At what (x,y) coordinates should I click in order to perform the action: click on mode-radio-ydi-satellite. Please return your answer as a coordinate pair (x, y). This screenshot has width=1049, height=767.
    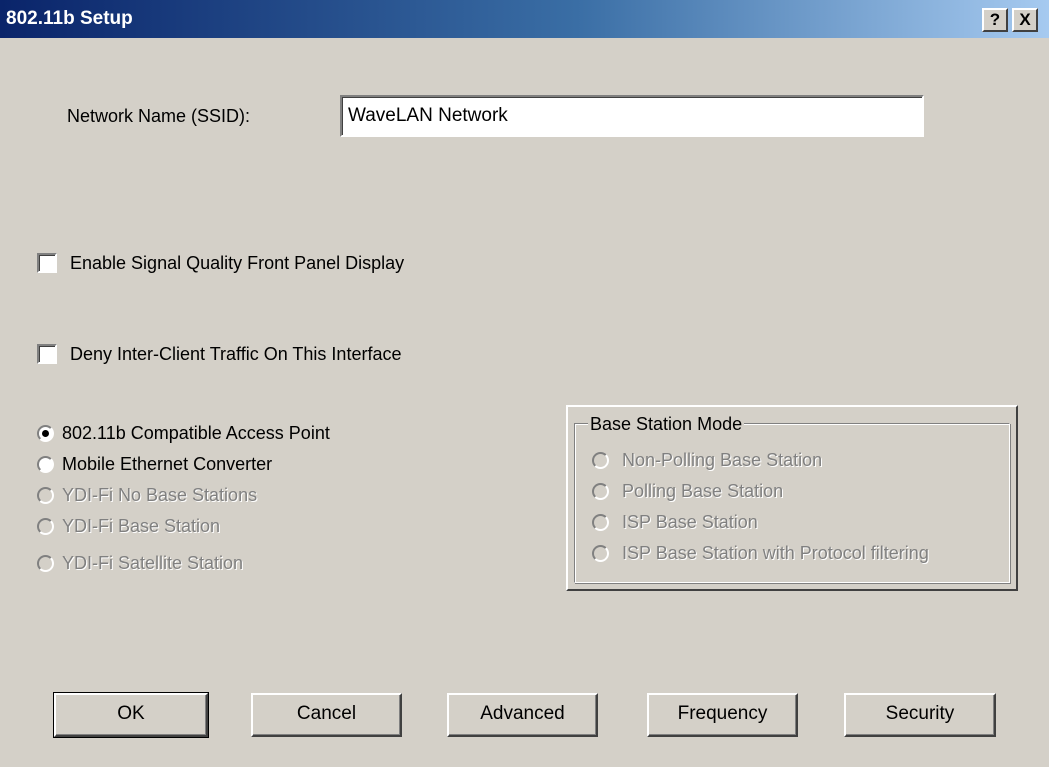
    Looking at the image, I should click on (45, 563).